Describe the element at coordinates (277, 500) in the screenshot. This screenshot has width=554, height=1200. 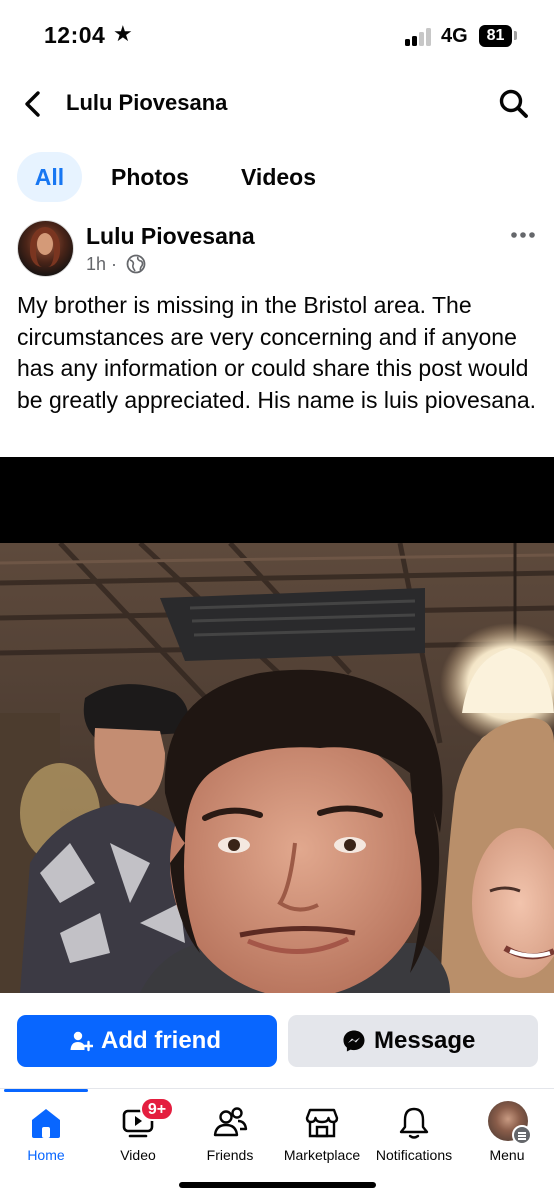
I see `photo-letterbox` at that location.